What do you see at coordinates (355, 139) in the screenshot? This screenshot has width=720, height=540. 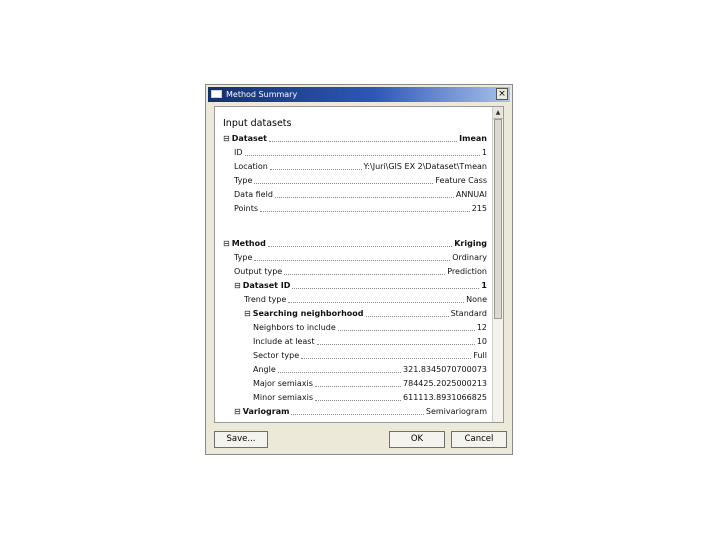 I see `dataset-row: ⊟ Dataset Imean` at bounding box center [355, 139].